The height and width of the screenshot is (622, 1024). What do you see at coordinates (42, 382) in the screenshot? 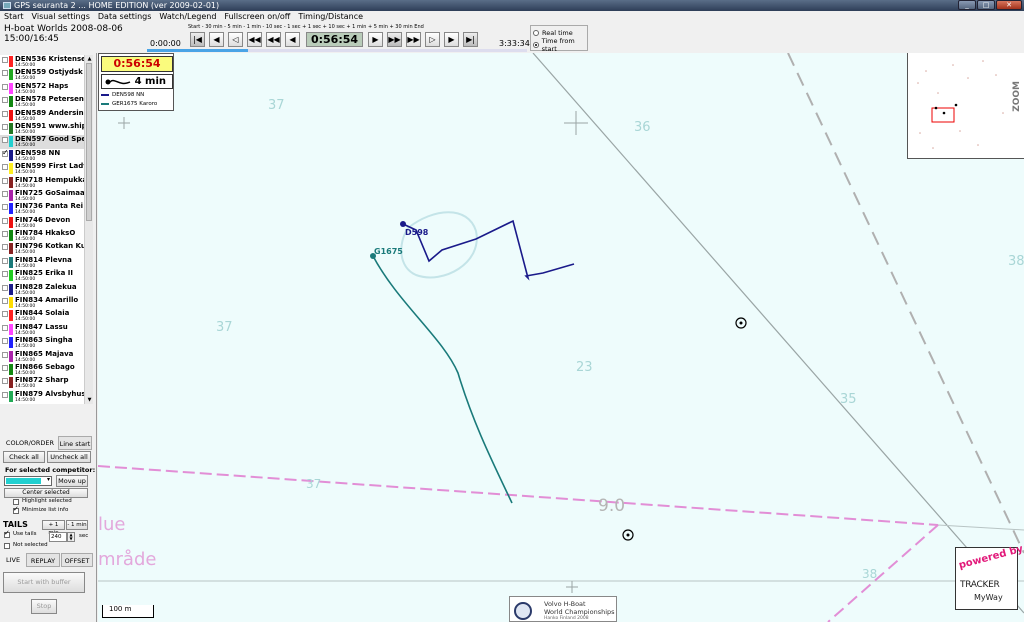
I see `competitor-row: FIN872 Sharp 14:50:00` at bounding box center [42, 382].